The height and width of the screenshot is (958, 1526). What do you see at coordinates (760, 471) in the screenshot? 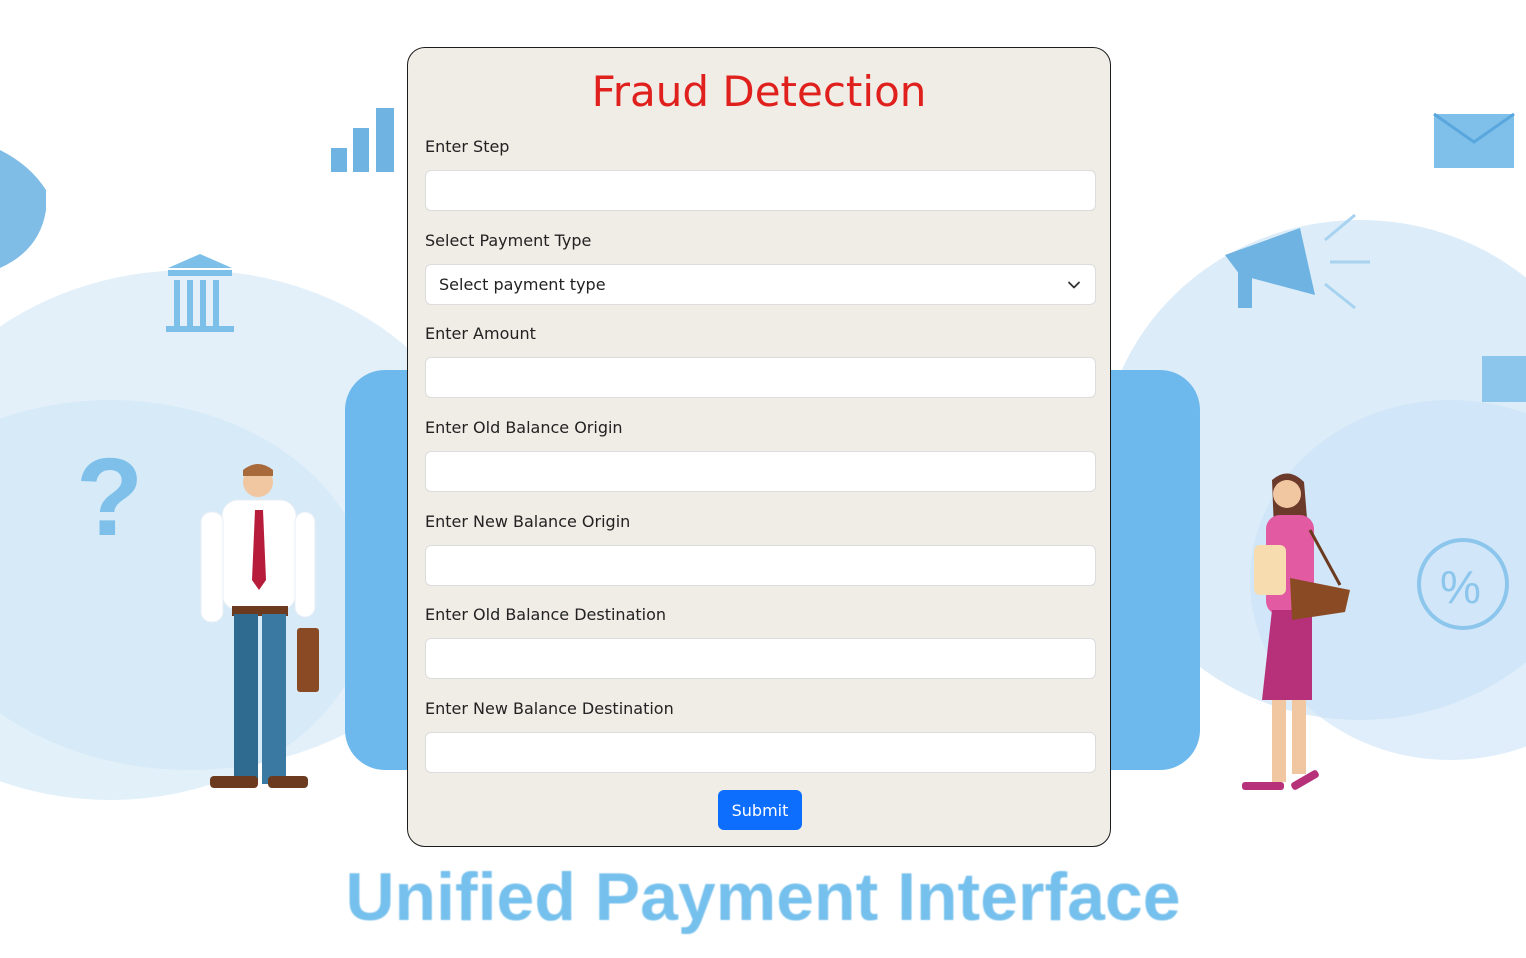
I see `old-balance-origin-input` at bounding box center [760, 471].